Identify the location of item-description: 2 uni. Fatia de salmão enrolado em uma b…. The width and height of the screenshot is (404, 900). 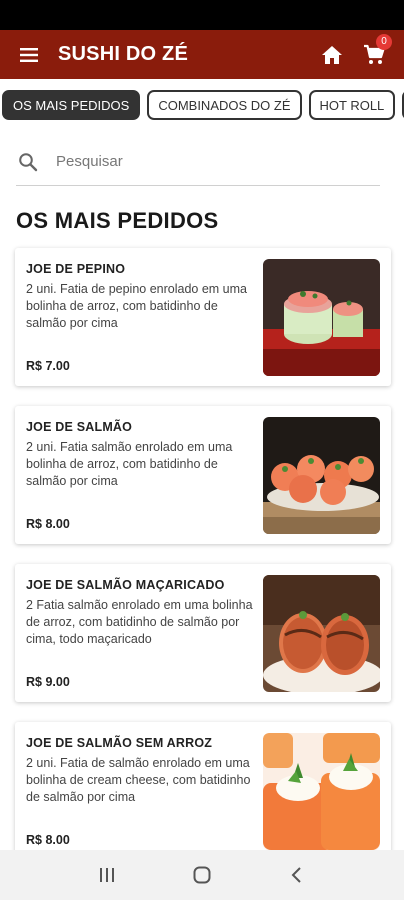
(138, 780).